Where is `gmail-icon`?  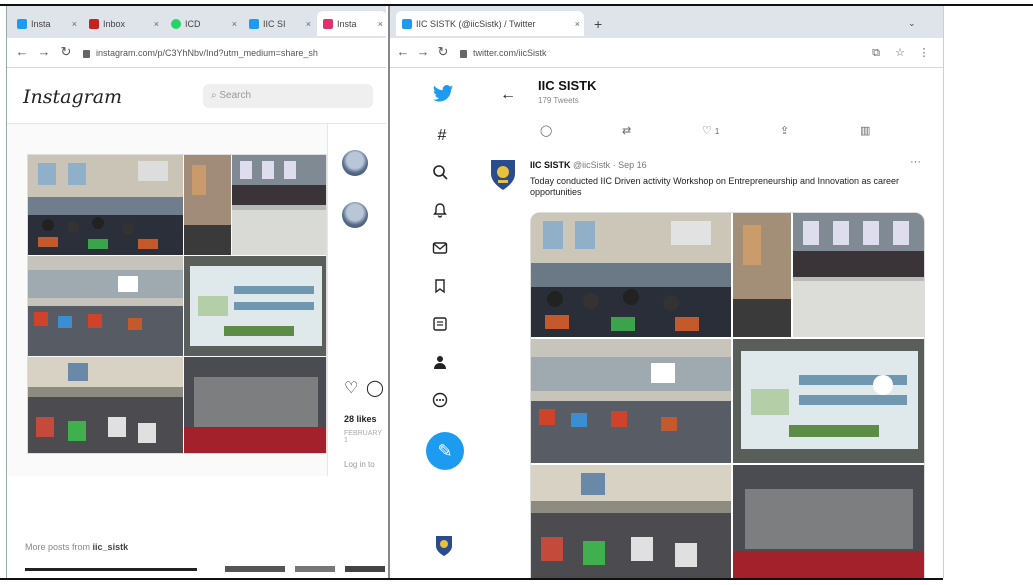 gmail-icon is located at coordinates (94, 23).